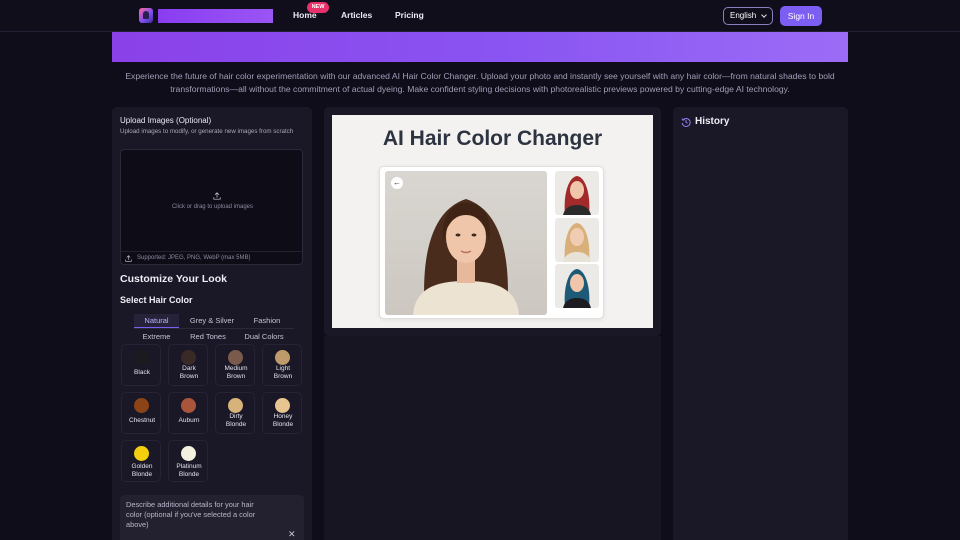  What do you see at coordinates (492, 438) in the screenshot?
I see `result-area` at bounding box center [492, 438].